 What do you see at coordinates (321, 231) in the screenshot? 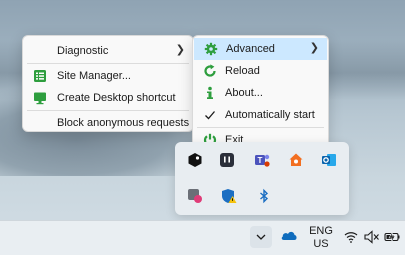
I see `language-code: ENG` at bounding box center [321, 231].